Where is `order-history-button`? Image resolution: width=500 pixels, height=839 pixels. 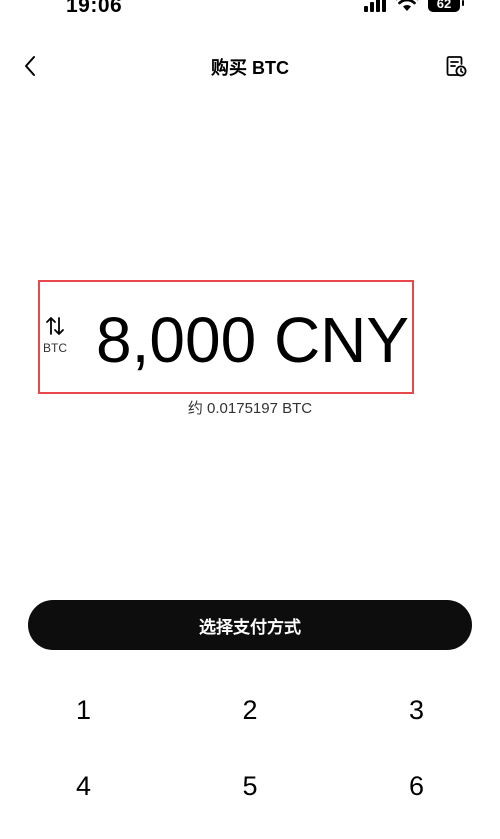
order-history-button is located at coordinates (456, 66).